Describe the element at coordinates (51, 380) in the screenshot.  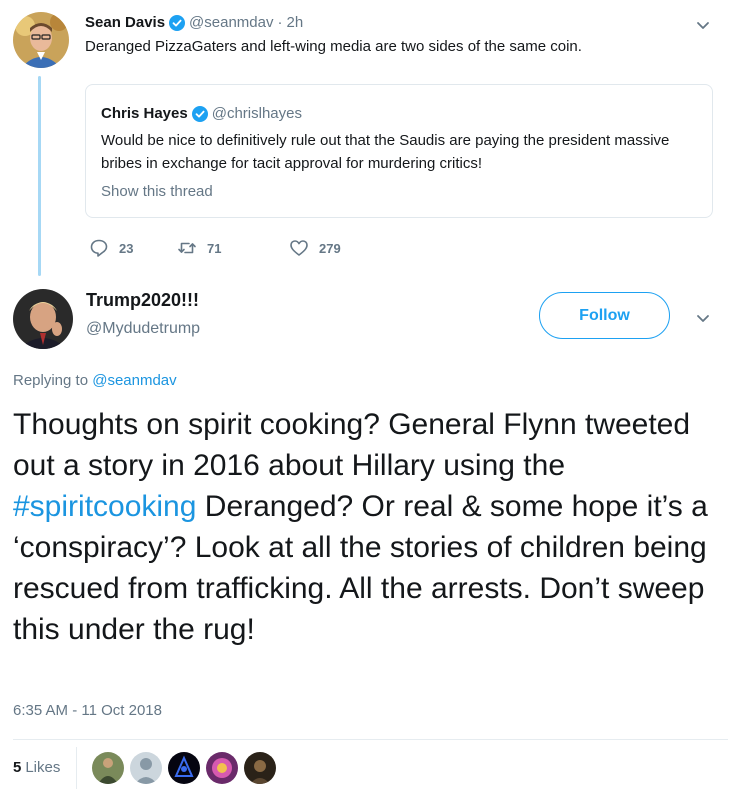
I see `replying-to-label: Replying to` at that location.